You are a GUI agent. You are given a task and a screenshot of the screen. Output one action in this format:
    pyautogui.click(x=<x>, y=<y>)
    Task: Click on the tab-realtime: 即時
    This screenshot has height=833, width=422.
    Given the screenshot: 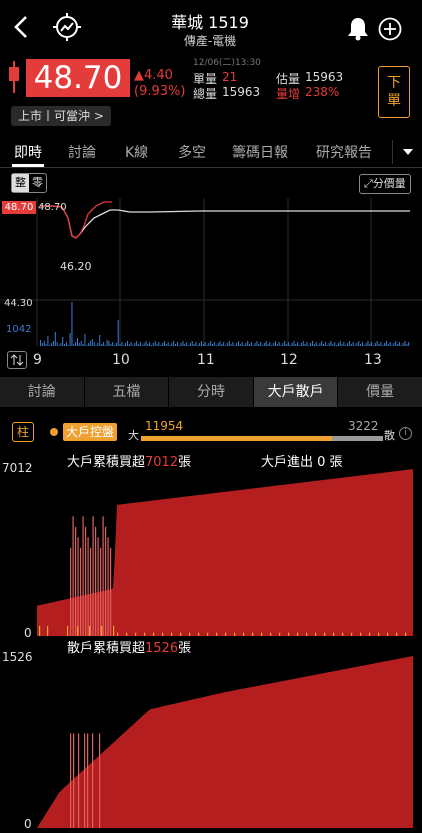 What is the action you would take?
    pyautogui.click(x=28, y=152)
    